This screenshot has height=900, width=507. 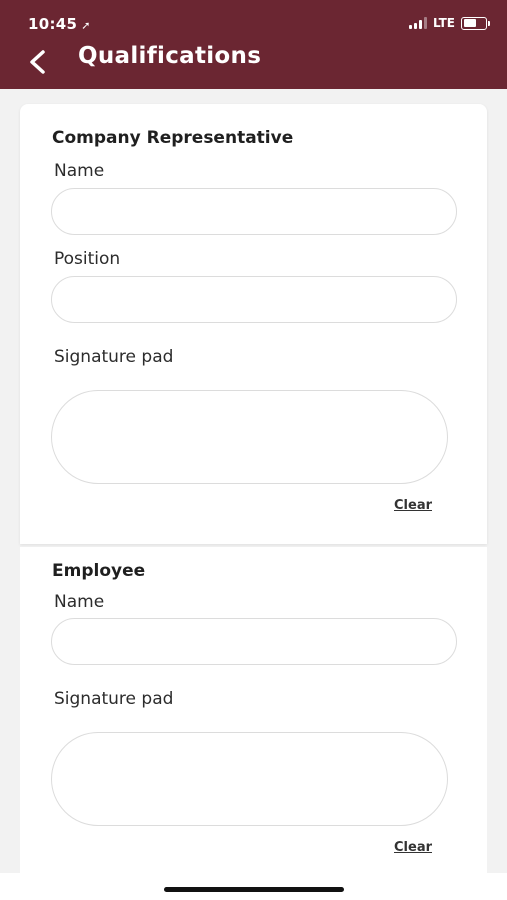 I want to click on signal-icon, so click(x=417, y=23).